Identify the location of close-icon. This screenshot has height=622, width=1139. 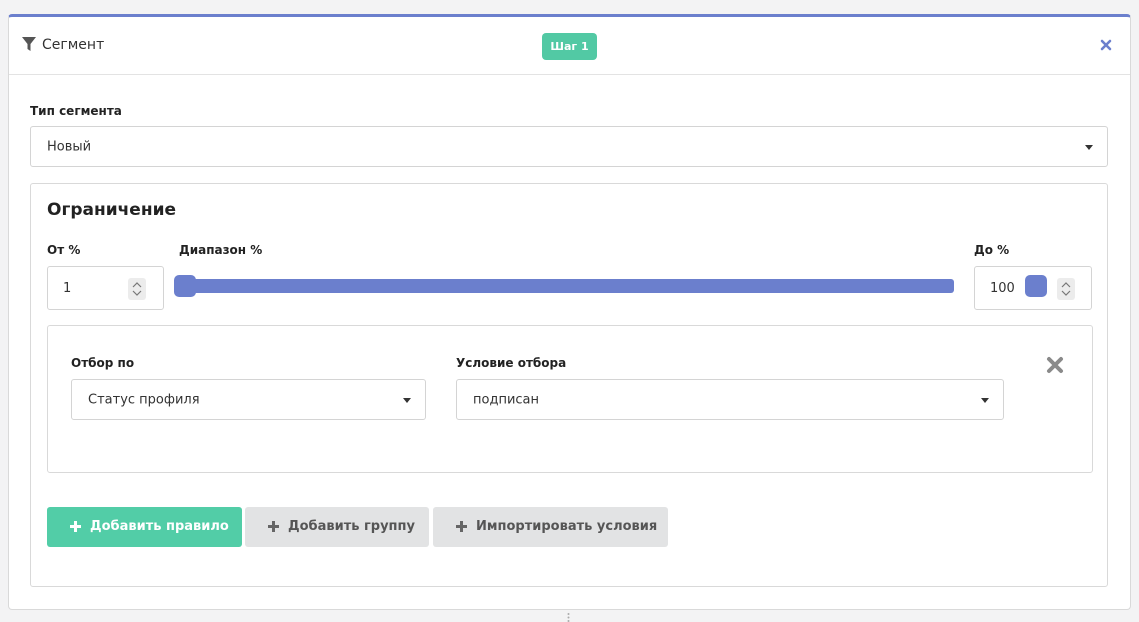
(1106, 45).